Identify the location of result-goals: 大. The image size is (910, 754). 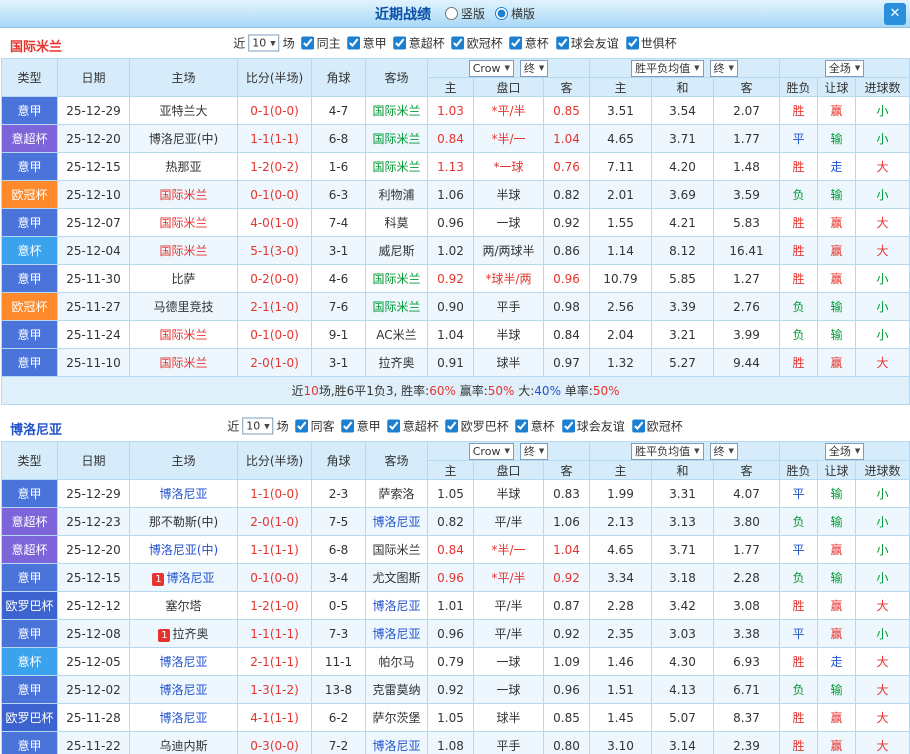
(882, 661).